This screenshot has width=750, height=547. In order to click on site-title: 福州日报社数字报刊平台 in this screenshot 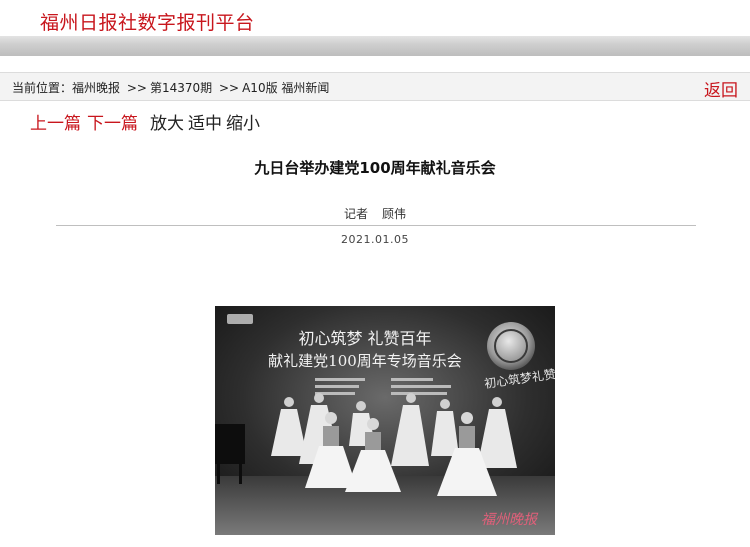, I will do `click(147, 23)`.